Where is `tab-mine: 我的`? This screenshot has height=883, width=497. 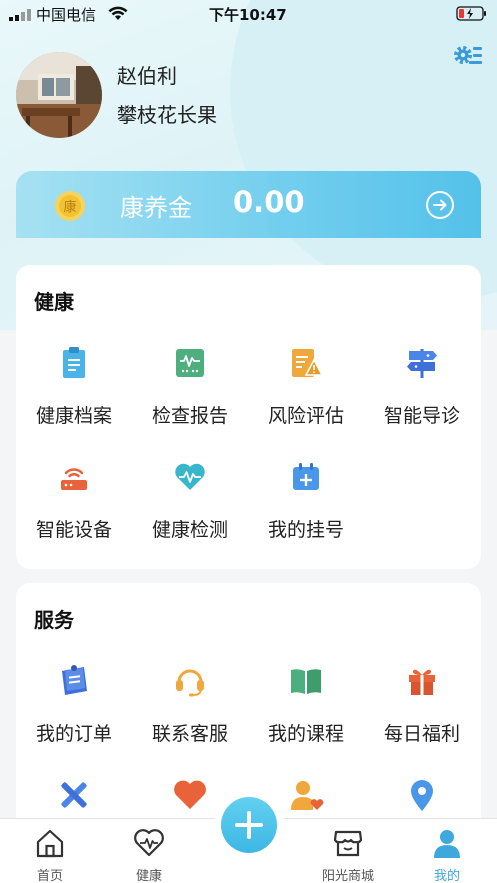
tab-mine: 我的 is located at coordinates (447, 851).